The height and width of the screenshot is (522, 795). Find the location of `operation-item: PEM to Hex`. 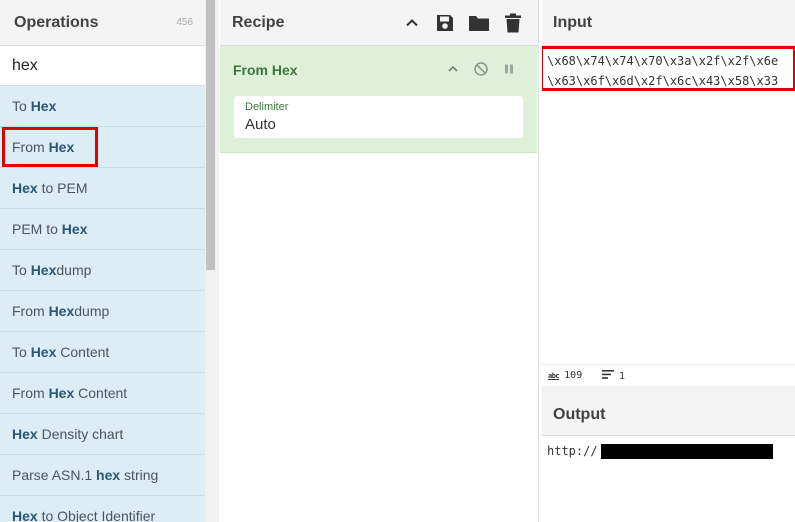

operation-item: PEM to Hex is located at coordinates (102, 229).